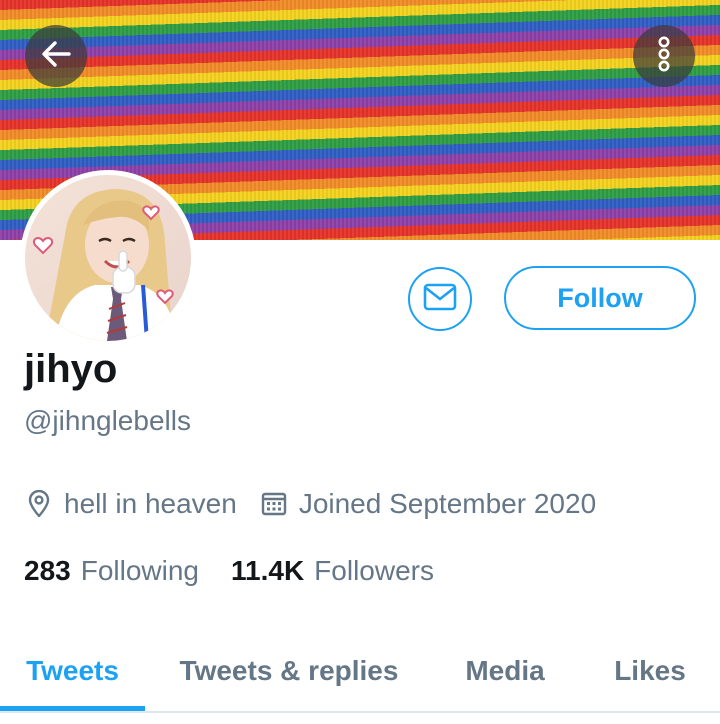 This screenshot has height=724, width=720. Describe the element at coordinates (274, 504) in the screenshot. I see `calendar-icon` at that location.